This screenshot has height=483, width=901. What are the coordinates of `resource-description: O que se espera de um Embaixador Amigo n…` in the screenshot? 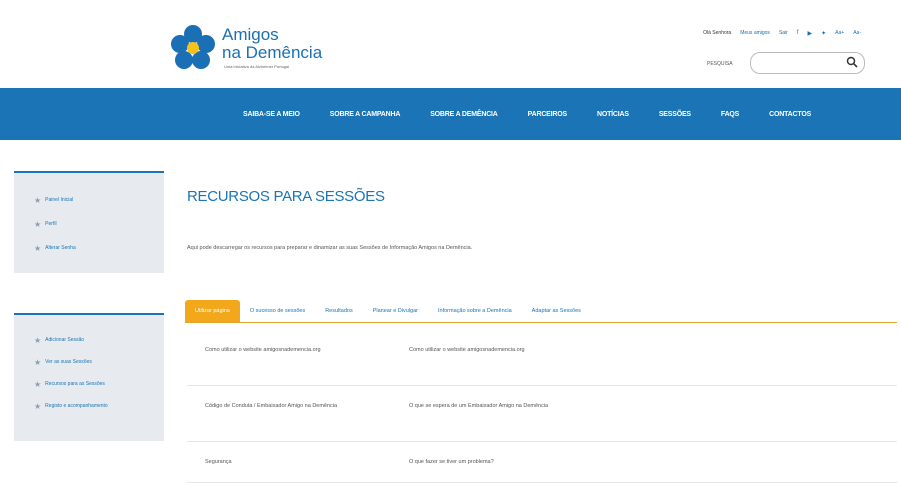 It's located at (478, 406).